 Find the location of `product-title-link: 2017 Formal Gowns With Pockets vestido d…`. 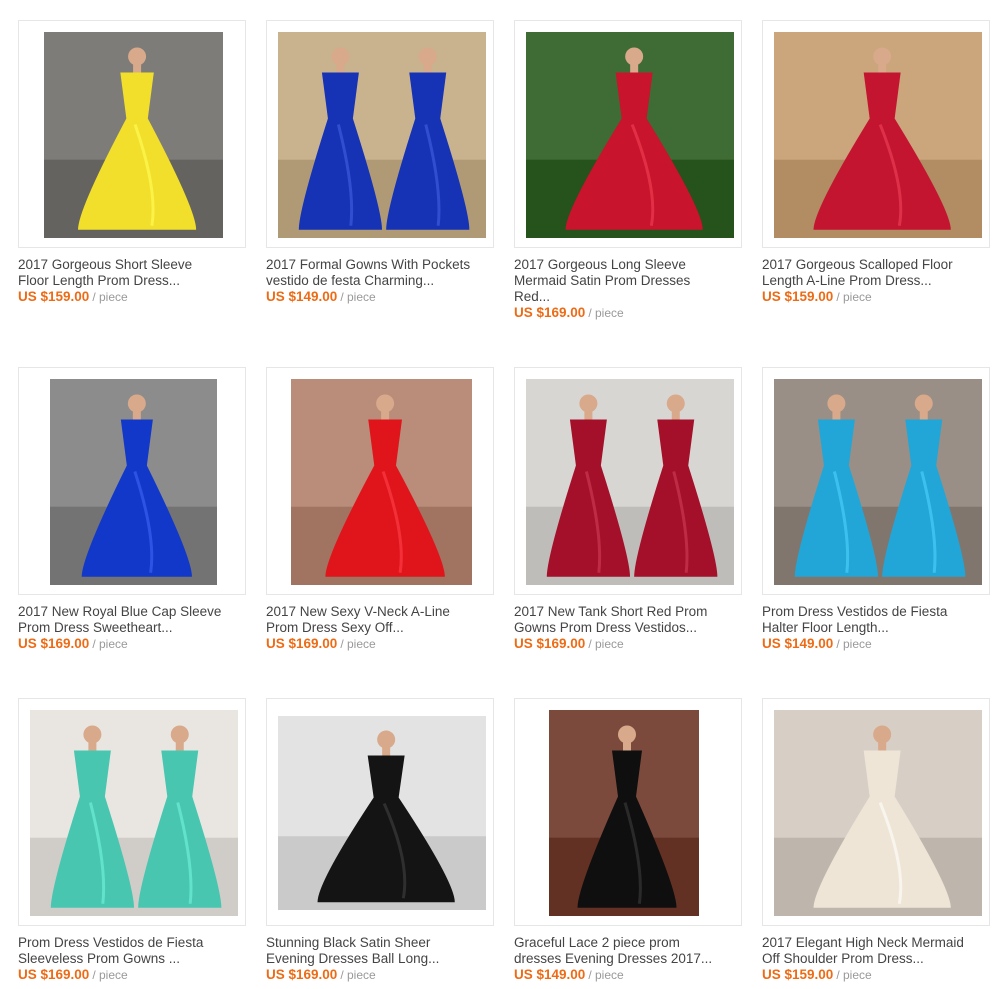

product-title-link: 2017 Formal Gowns With Pockets vestido d… is located at coordinates (382, 273).